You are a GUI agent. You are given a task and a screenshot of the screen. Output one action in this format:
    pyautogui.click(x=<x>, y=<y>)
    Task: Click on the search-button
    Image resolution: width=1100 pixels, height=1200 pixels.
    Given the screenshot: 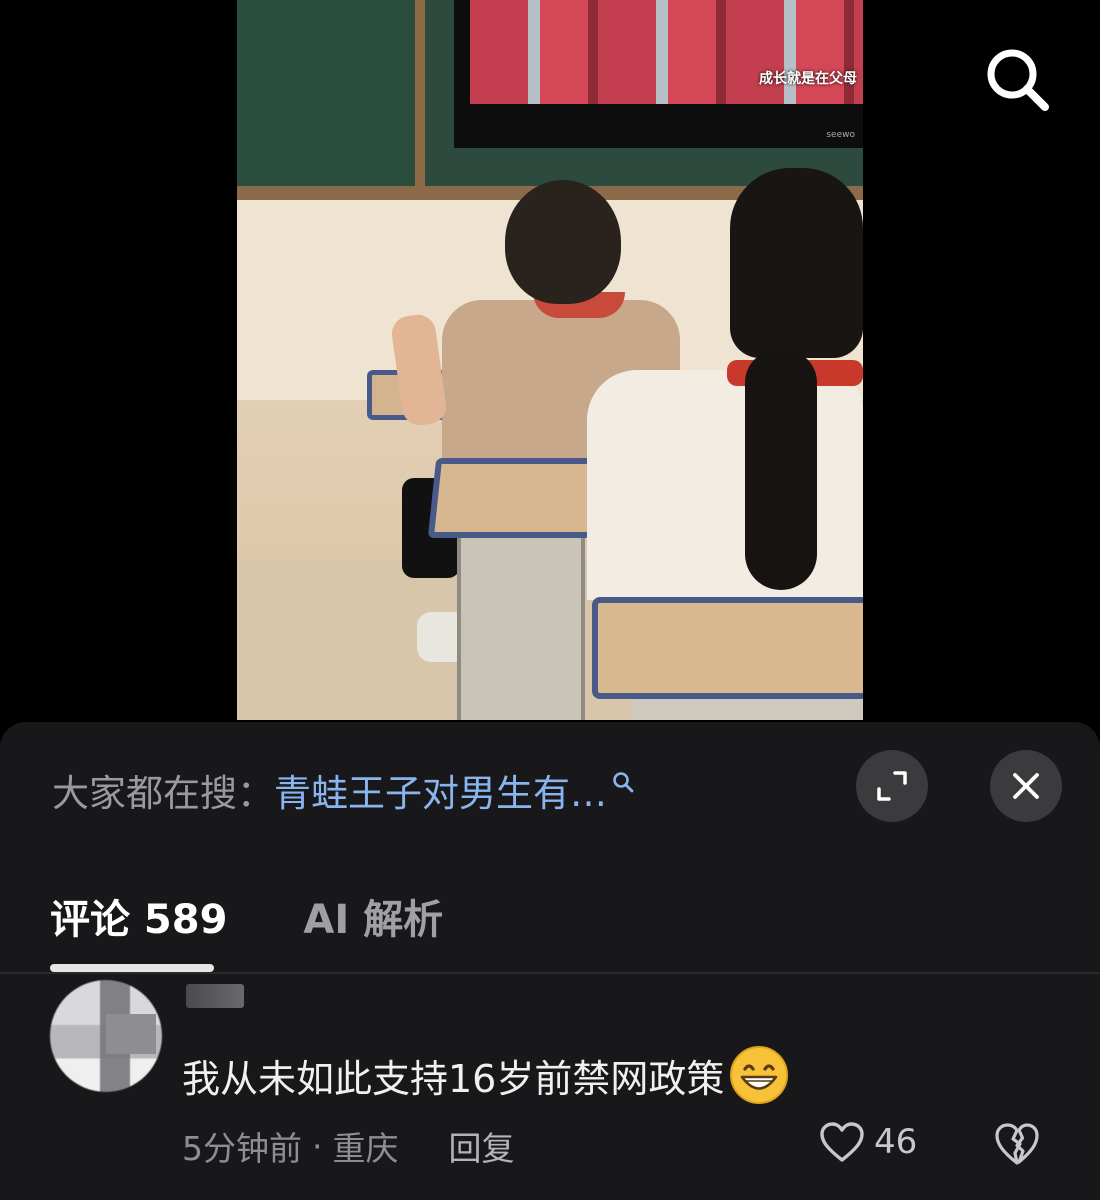 What is the action you would take?
    pyautogui.click(x=1017, y=79)
    